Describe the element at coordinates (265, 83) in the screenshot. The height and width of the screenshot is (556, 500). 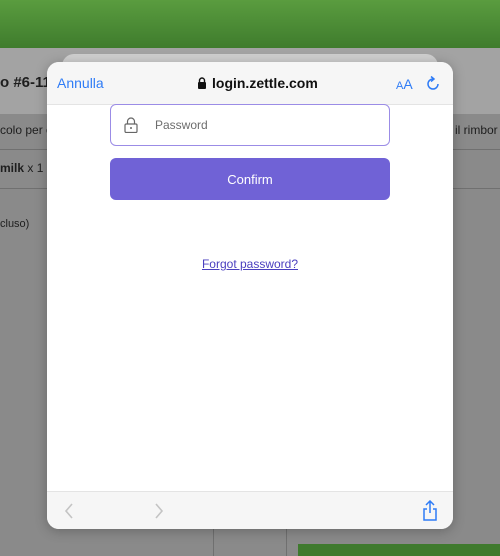
I see `url-text: login.zettle.com` at that location.